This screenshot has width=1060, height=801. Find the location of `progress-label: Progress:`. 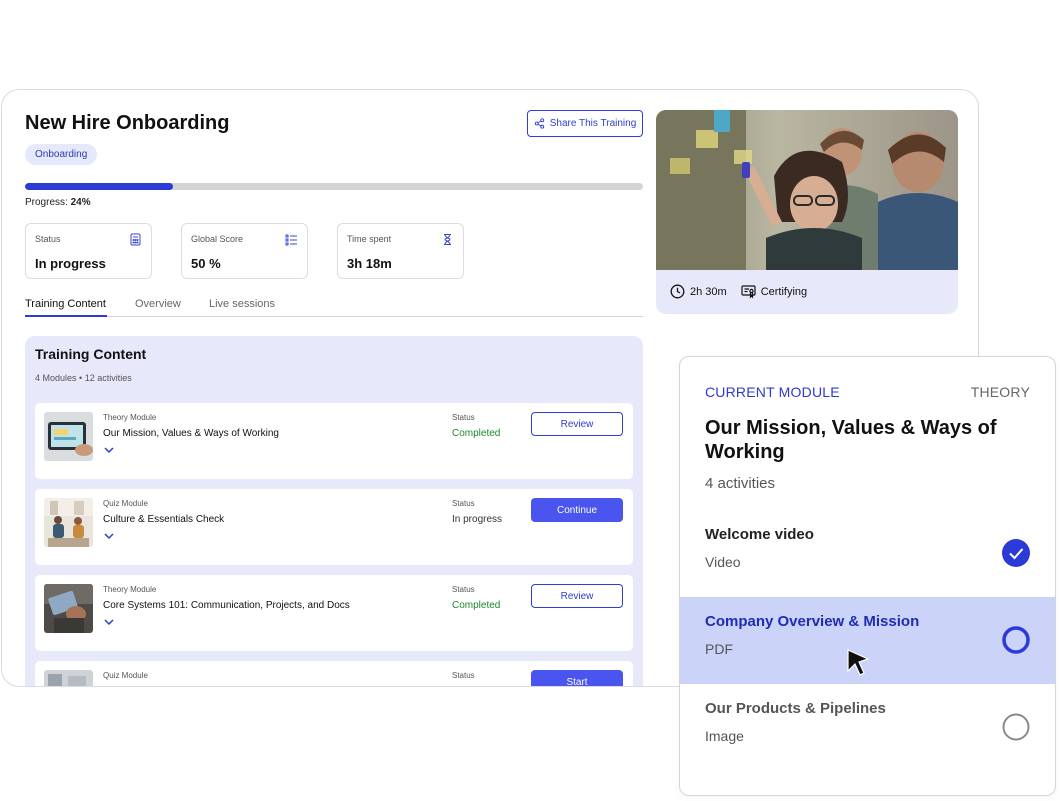

progress-label: Progress: is located at coordinates (46, 202).